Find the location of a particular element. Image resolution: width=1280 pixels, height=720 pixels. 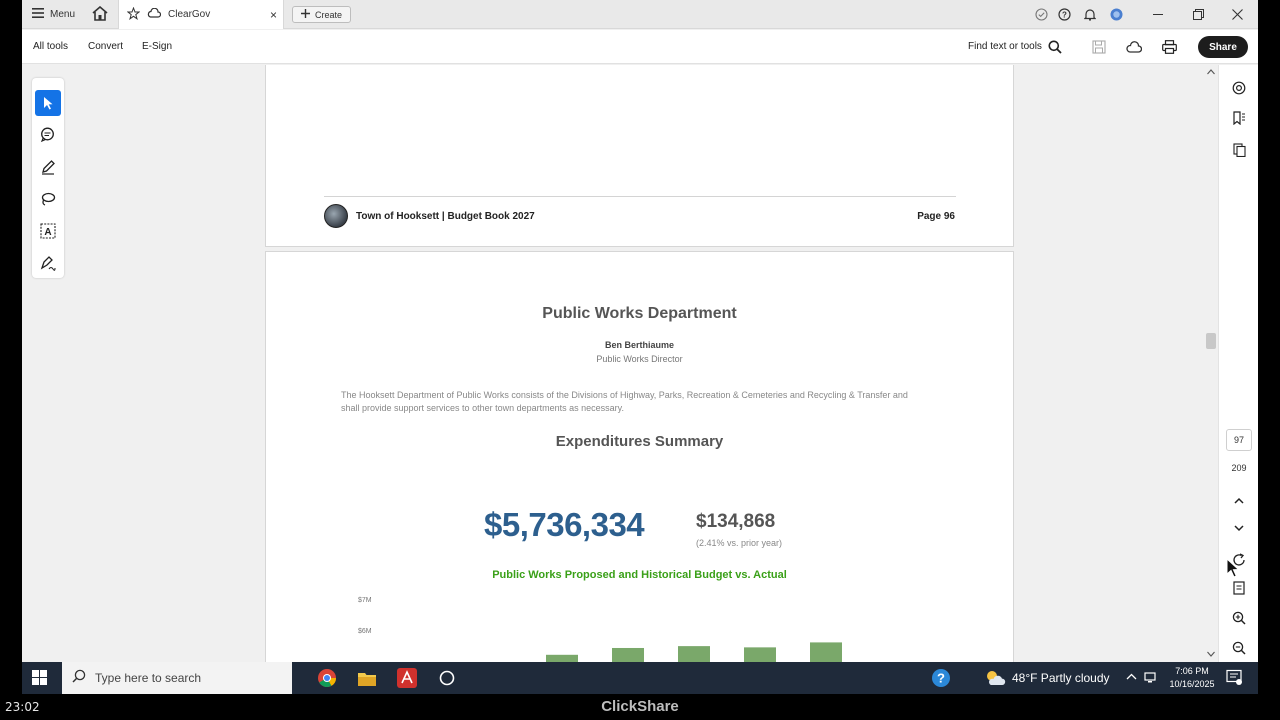

chrome-icon is located at coordinates (327, 678).